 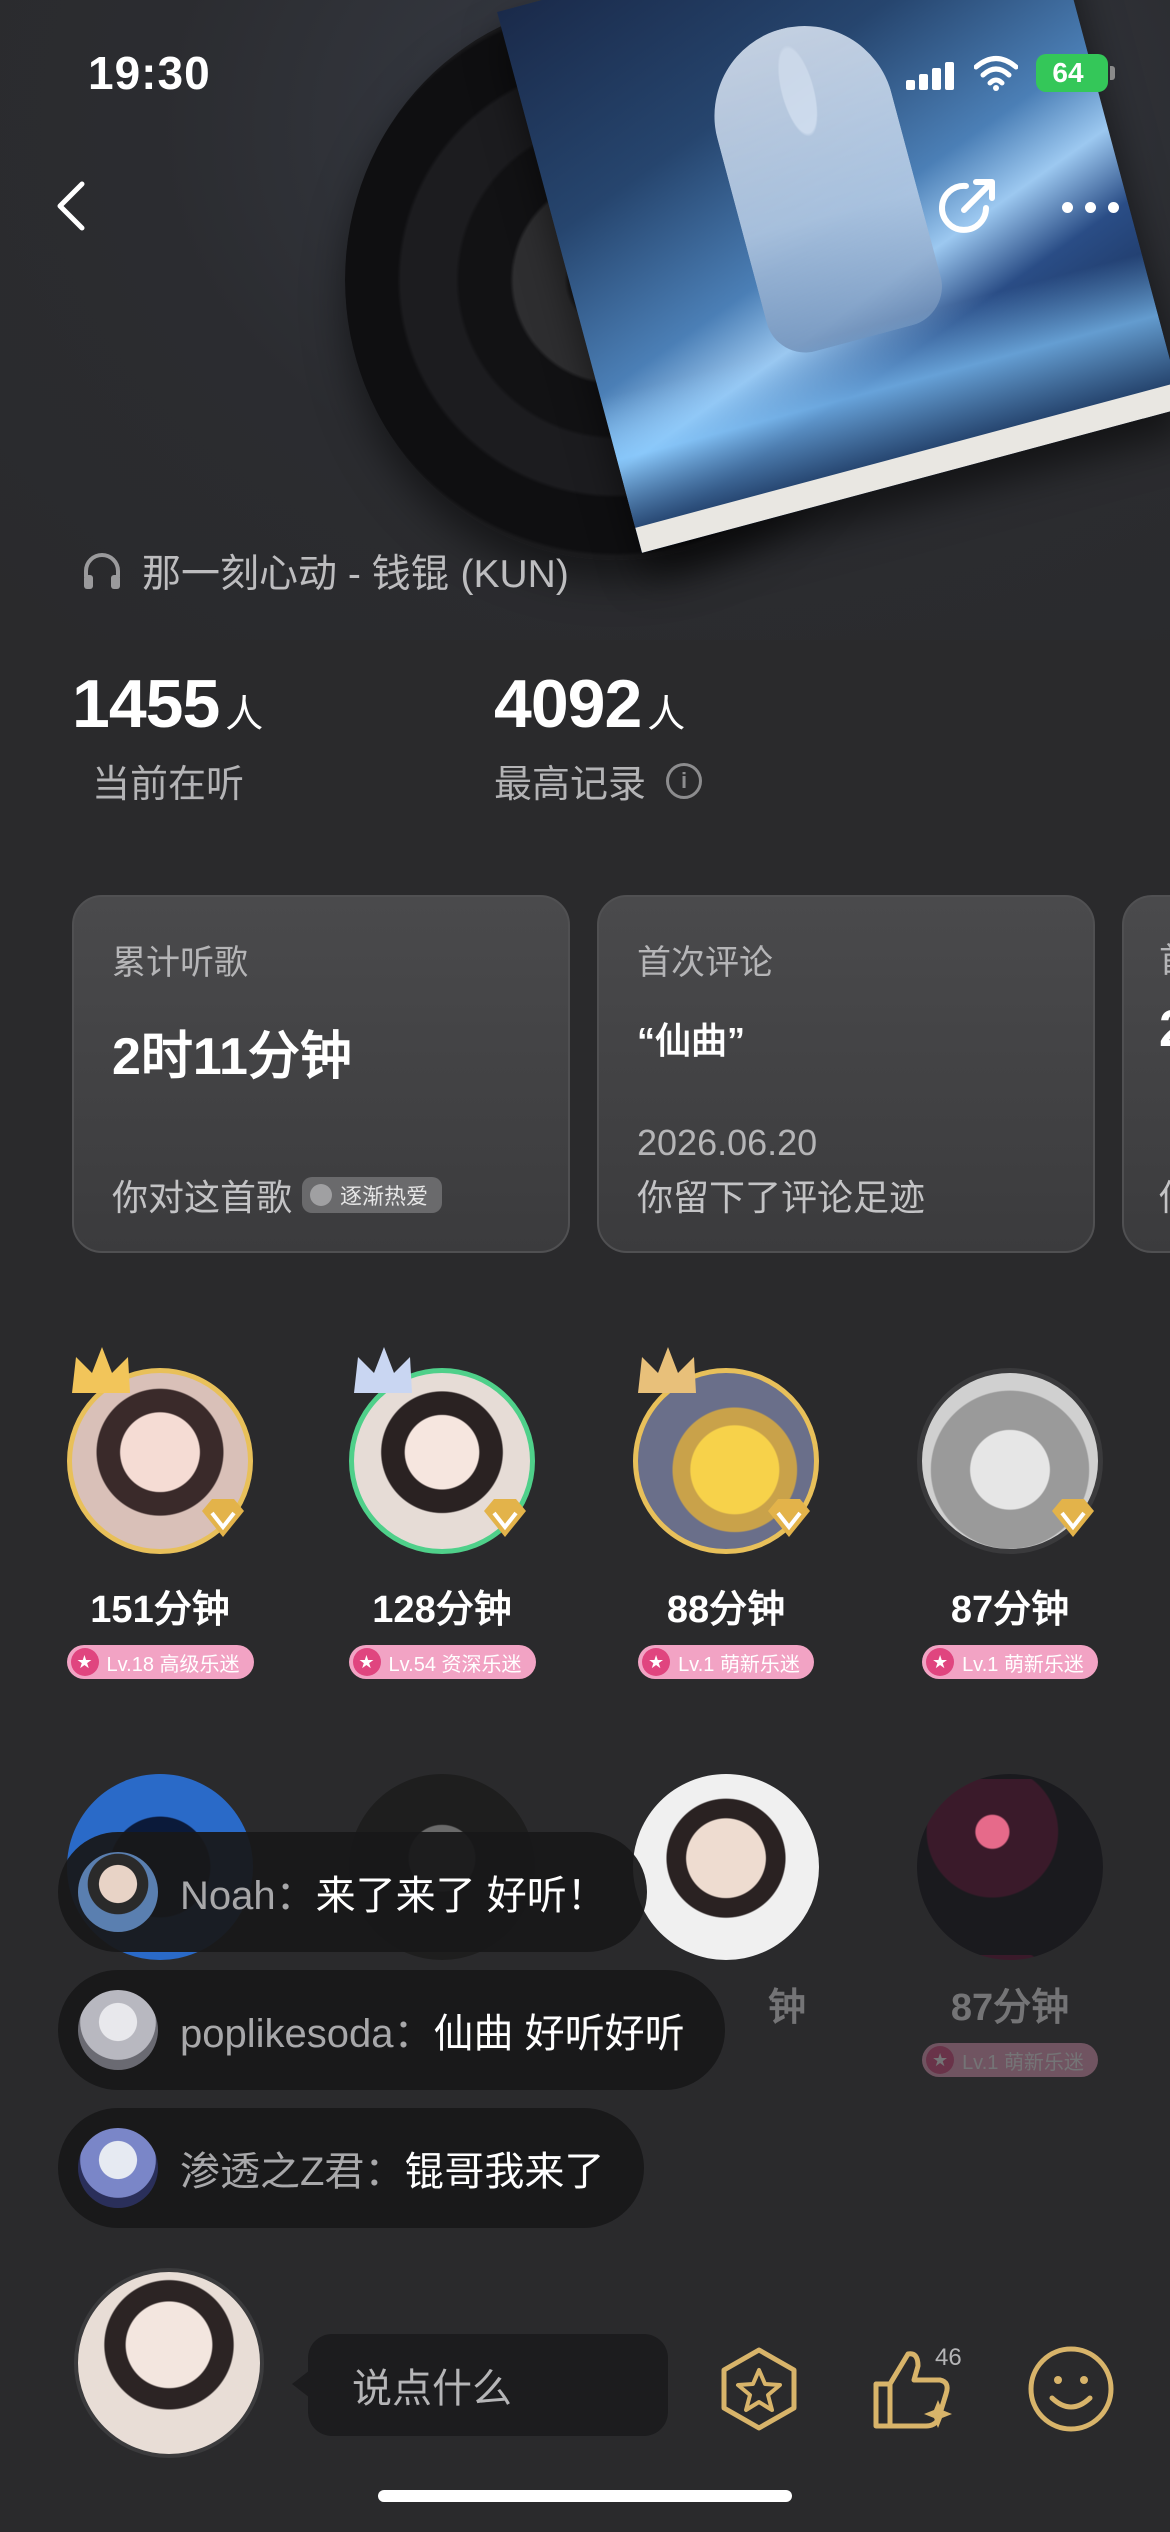 I want to click on peak-record-unit: 人, so click(x=666, y=715).